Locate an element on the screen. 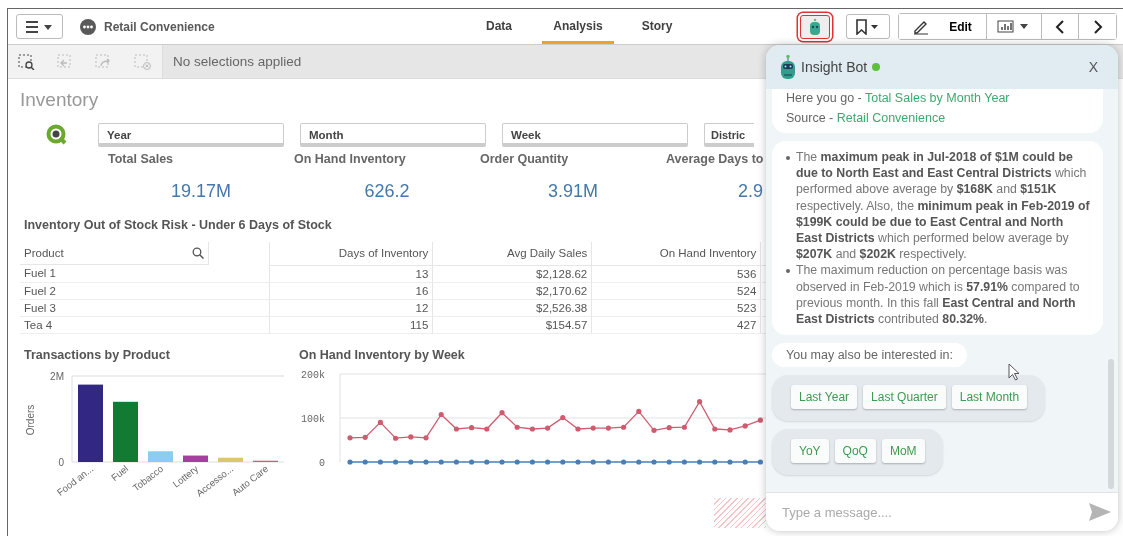 The image size is (1123, 537). close-button: X is located at coordinates (1093, 67).